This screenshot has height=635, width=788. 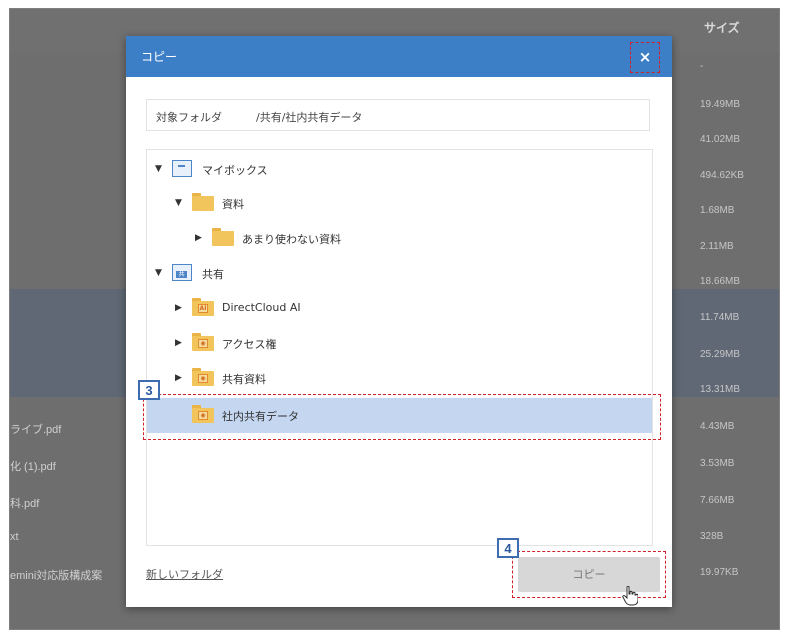 I want to click on size-column-header: サイズ, so click(x=722, y=27).